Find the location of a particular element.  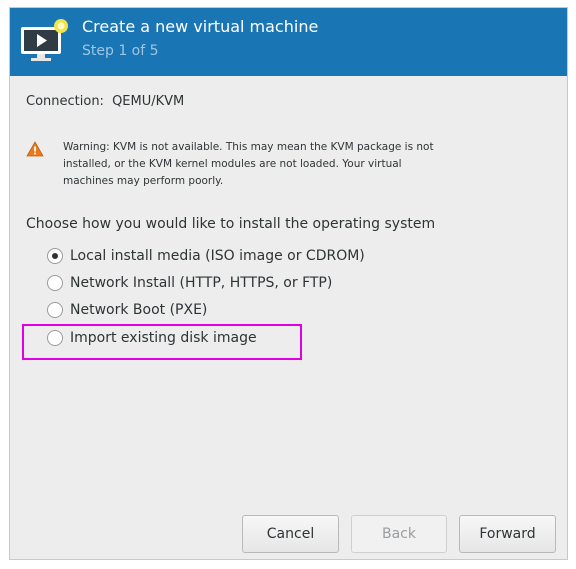

connection-value: QEMU/KVM is located at coordinates (148, 101).